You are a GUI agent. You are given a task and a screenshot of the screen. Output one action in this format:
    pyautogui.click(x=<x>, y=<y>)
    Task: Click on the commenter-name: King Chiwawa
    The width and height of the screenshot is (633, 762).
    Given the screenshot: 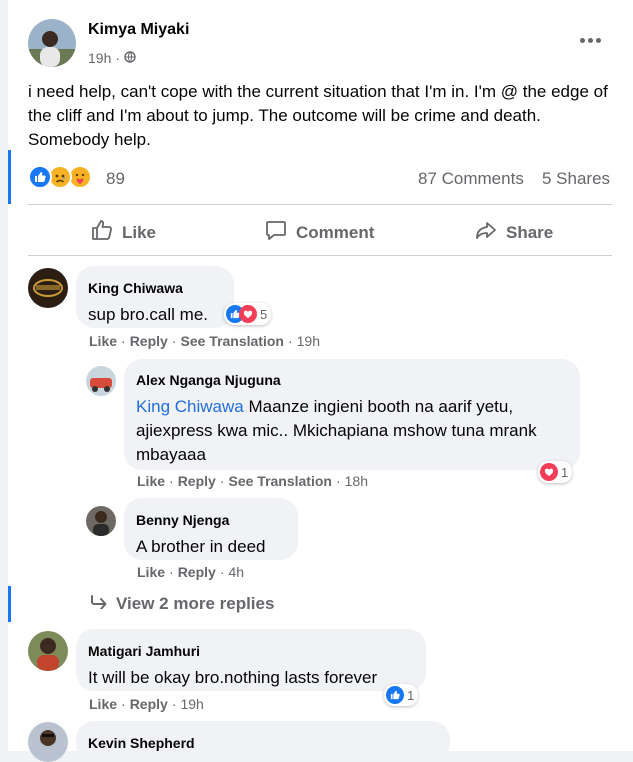 What is the action you would take?
    pyautogui.click(x=155, y=285)
    